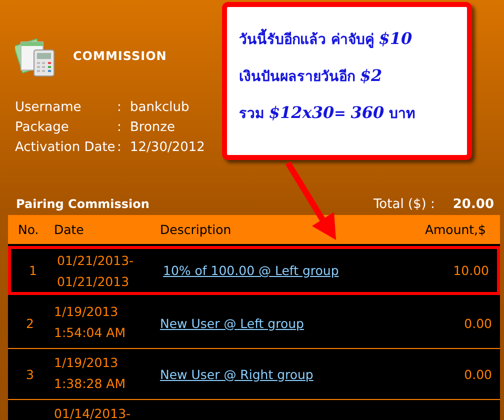  Describe the element at coordinates (276, 270) in the screenshot. I see `description-link: 10% of 100.00 @ Left group` at that location.